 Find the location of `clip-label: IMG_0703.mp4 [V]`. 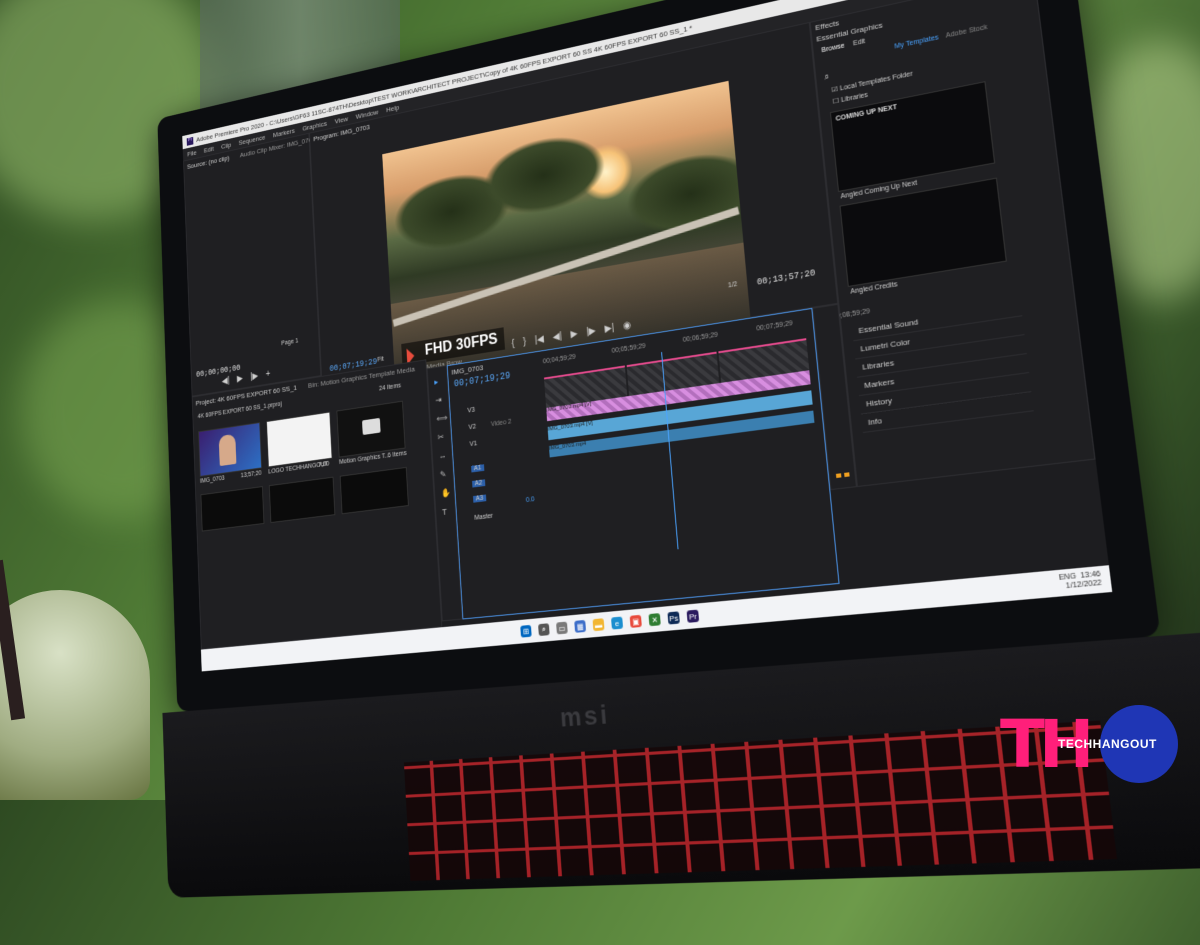

clip-label: IMG_0703.mp4 [V] is located at coordinates (571, 427).